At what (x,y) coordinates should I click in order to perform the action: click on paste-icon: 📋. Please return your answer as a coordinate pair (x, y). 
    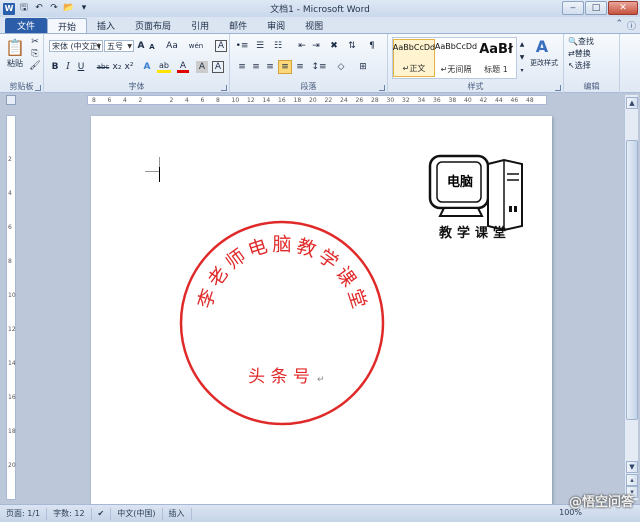
    Looking at the image, I should click on (15, 47).